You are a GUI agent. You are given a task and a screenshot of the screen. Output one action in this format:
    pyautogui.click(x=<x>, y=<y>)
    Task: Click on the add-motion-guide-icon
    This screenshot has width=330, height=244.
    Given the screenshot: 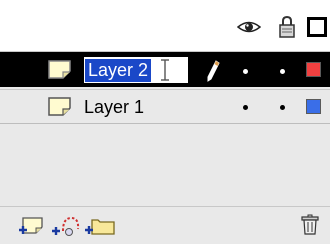 What is the action you would take?
    pyautogui.click(x=66, y=226)
    